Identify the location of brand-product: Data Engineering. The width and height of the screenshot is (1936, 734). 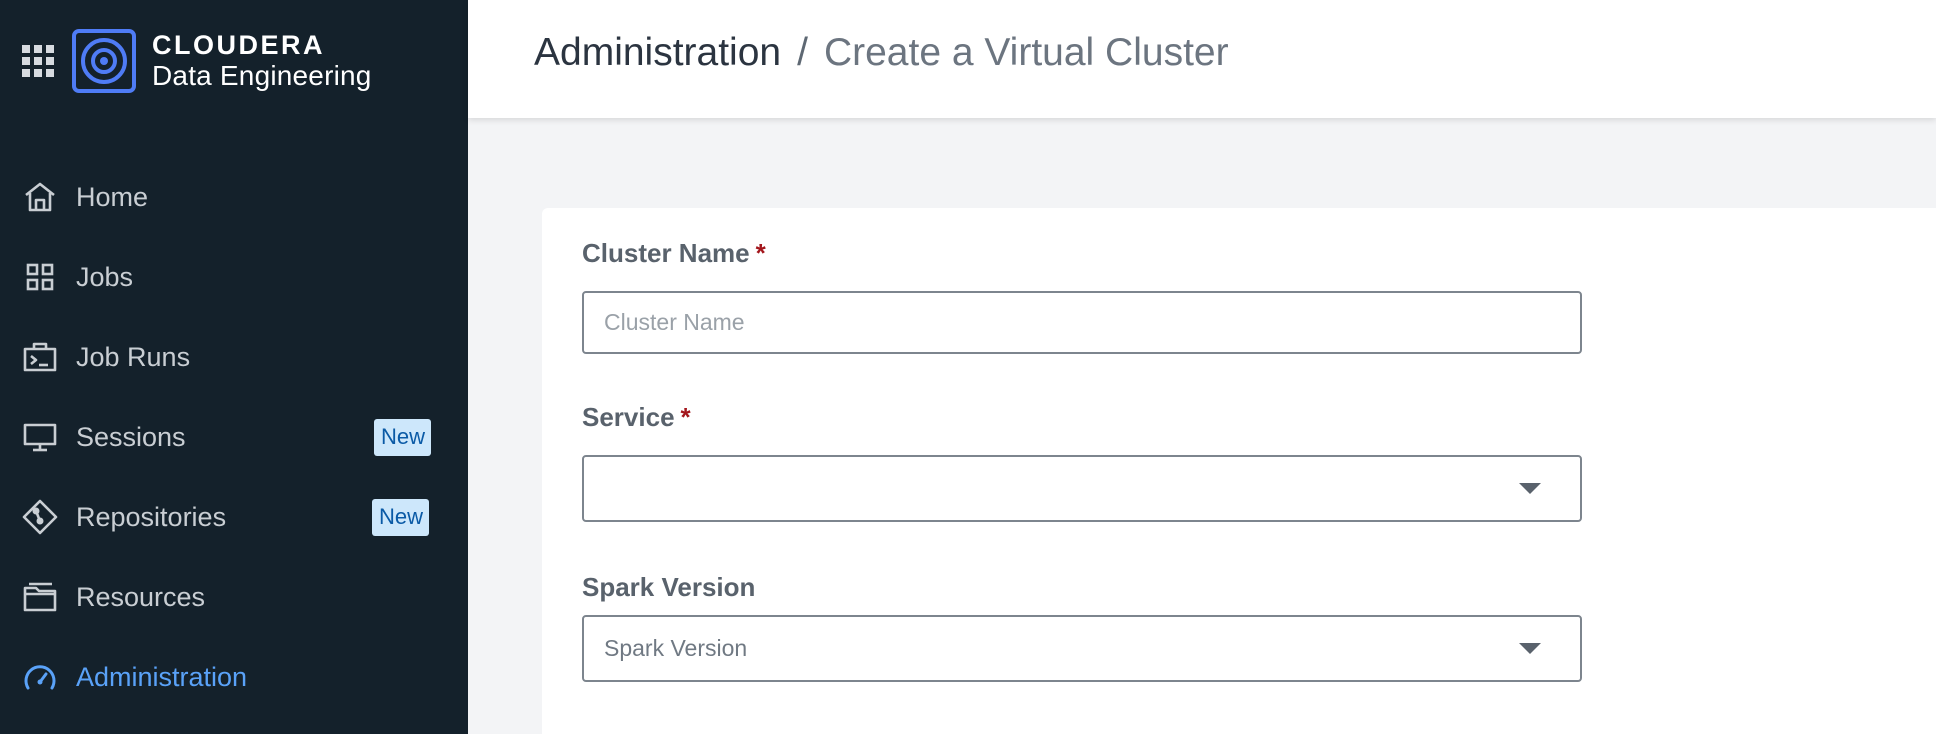
(262, 76).